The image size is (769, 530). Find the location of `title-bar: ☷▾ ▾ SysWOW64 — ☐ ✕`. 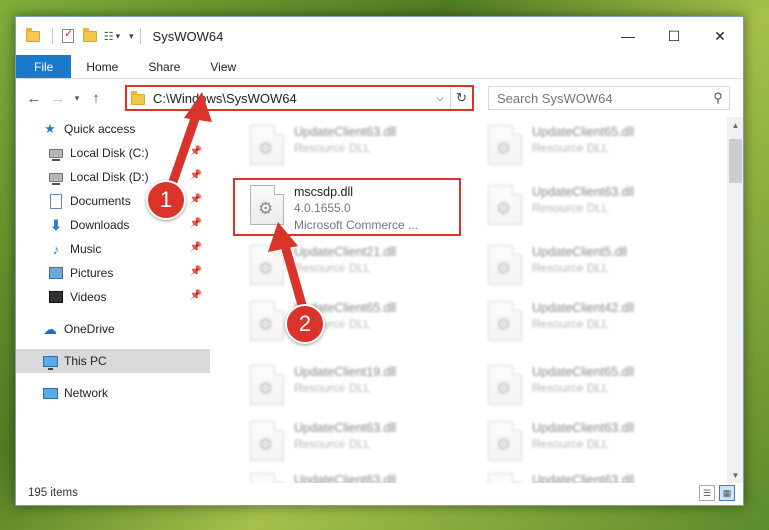

title-bar: ☷▾ ▾ SysWOW64 — ☐ ✕ is located at coordinates (379, 36).